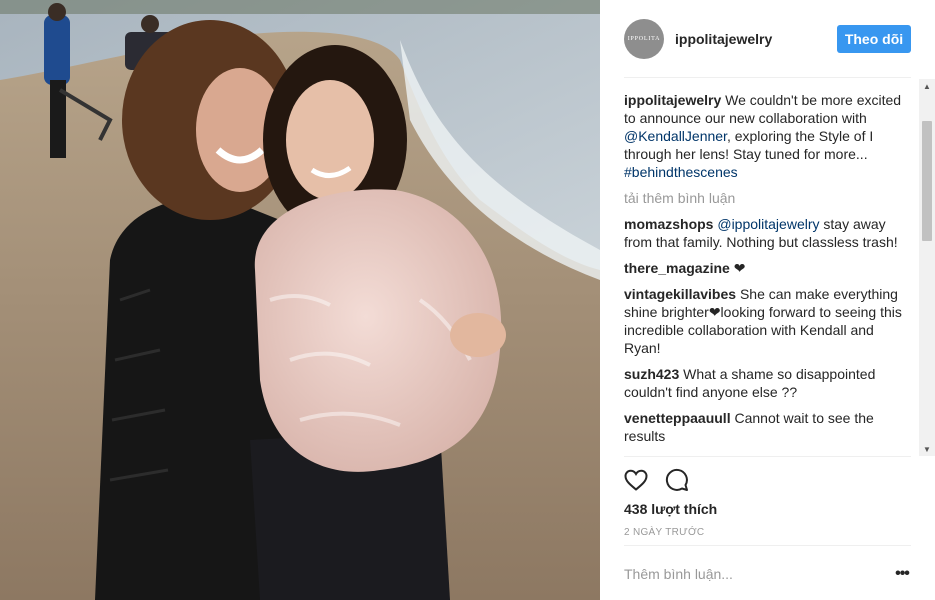 This screenshot has width=935, height=600. I want to click on list-item: there_magazine ❤, so click(767, 268).